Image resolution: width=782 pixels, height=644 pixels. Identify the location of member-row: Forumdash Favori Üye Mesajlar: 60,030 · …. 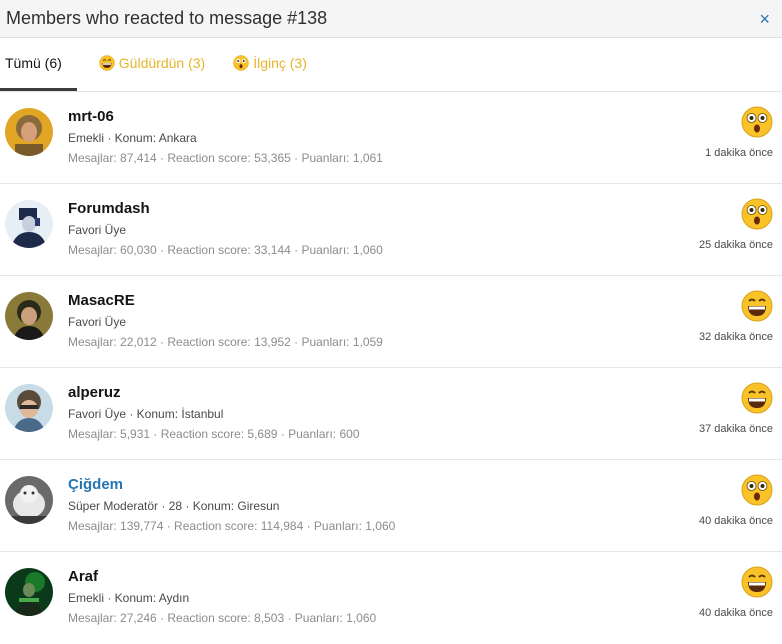
(391, 230).